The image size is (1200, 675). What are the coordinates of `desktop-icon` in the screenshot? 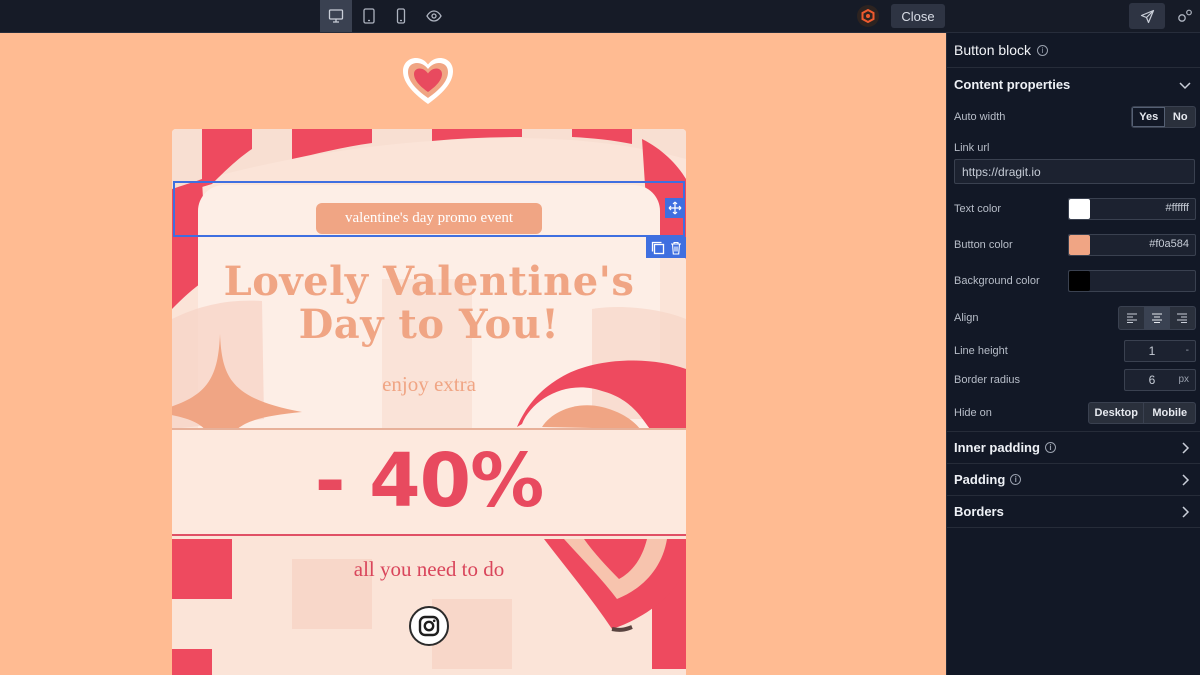 It's located at (336, 16).